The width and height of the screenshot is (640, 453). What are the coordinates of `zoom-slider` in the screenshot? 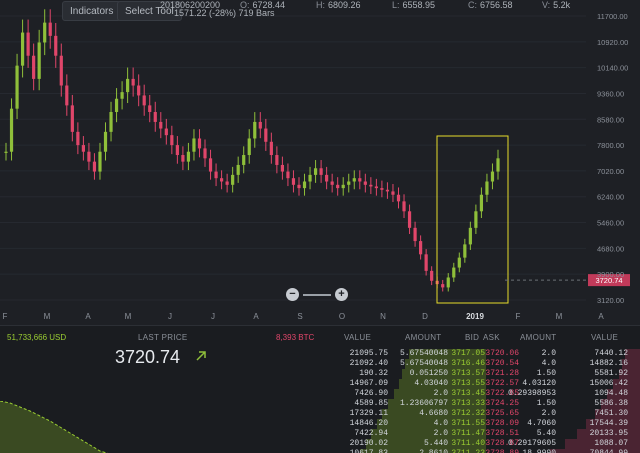 It's located at (317, 295).